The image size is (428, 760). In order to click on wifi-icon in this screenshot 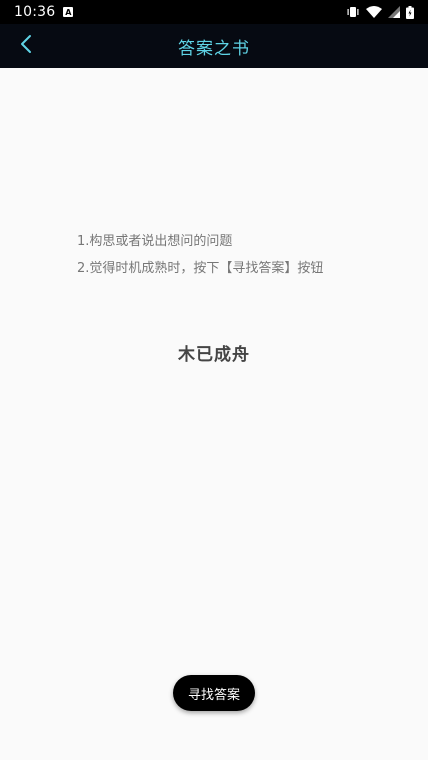, I will do `click(374, 12)`.